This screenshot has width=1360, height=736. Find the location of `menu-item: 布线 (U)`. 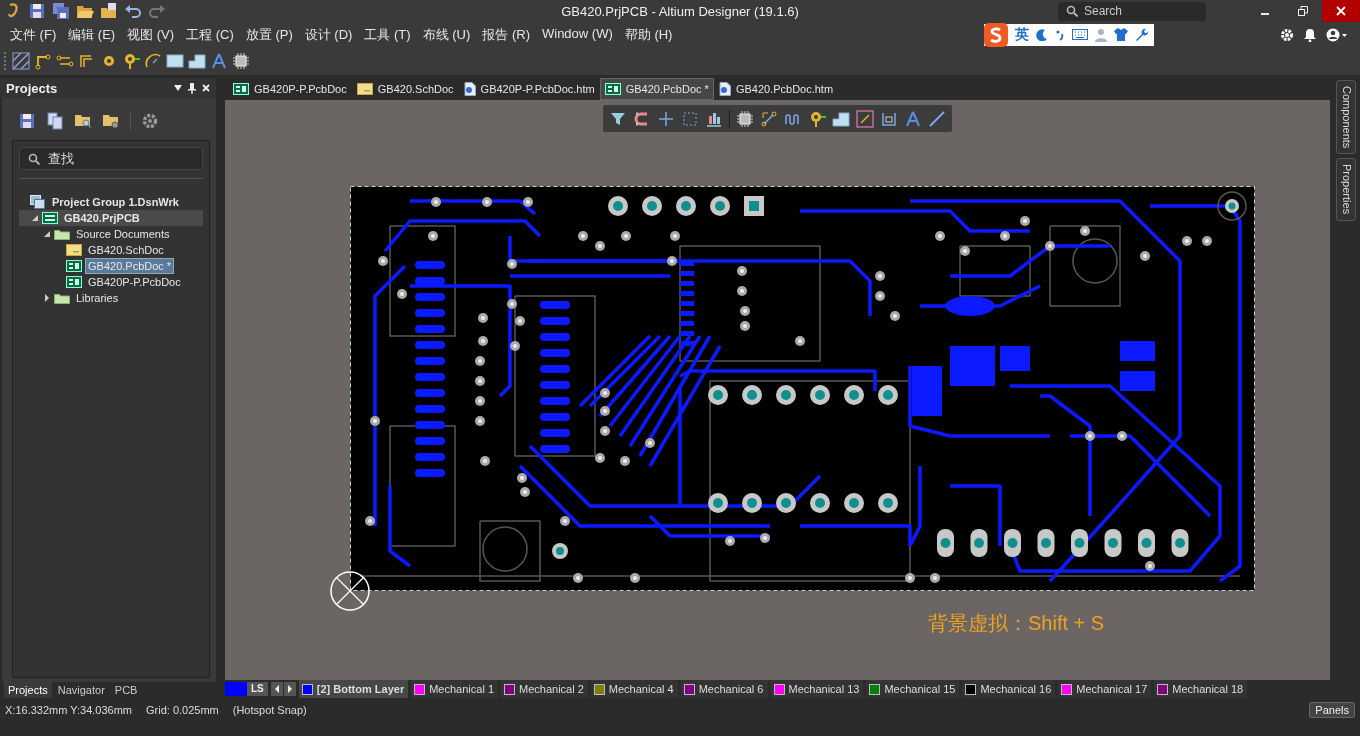

menu-item: 布线 (U) is located at coordinates (446, 34).